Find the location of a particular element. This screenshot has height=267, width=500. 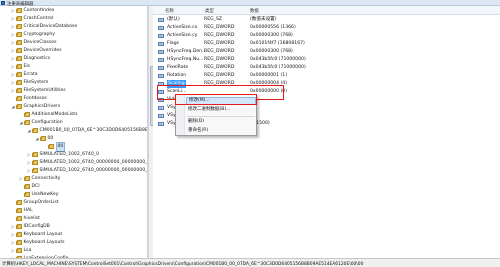

tree-item: Fontdosos is located at coordinates (29, 99).